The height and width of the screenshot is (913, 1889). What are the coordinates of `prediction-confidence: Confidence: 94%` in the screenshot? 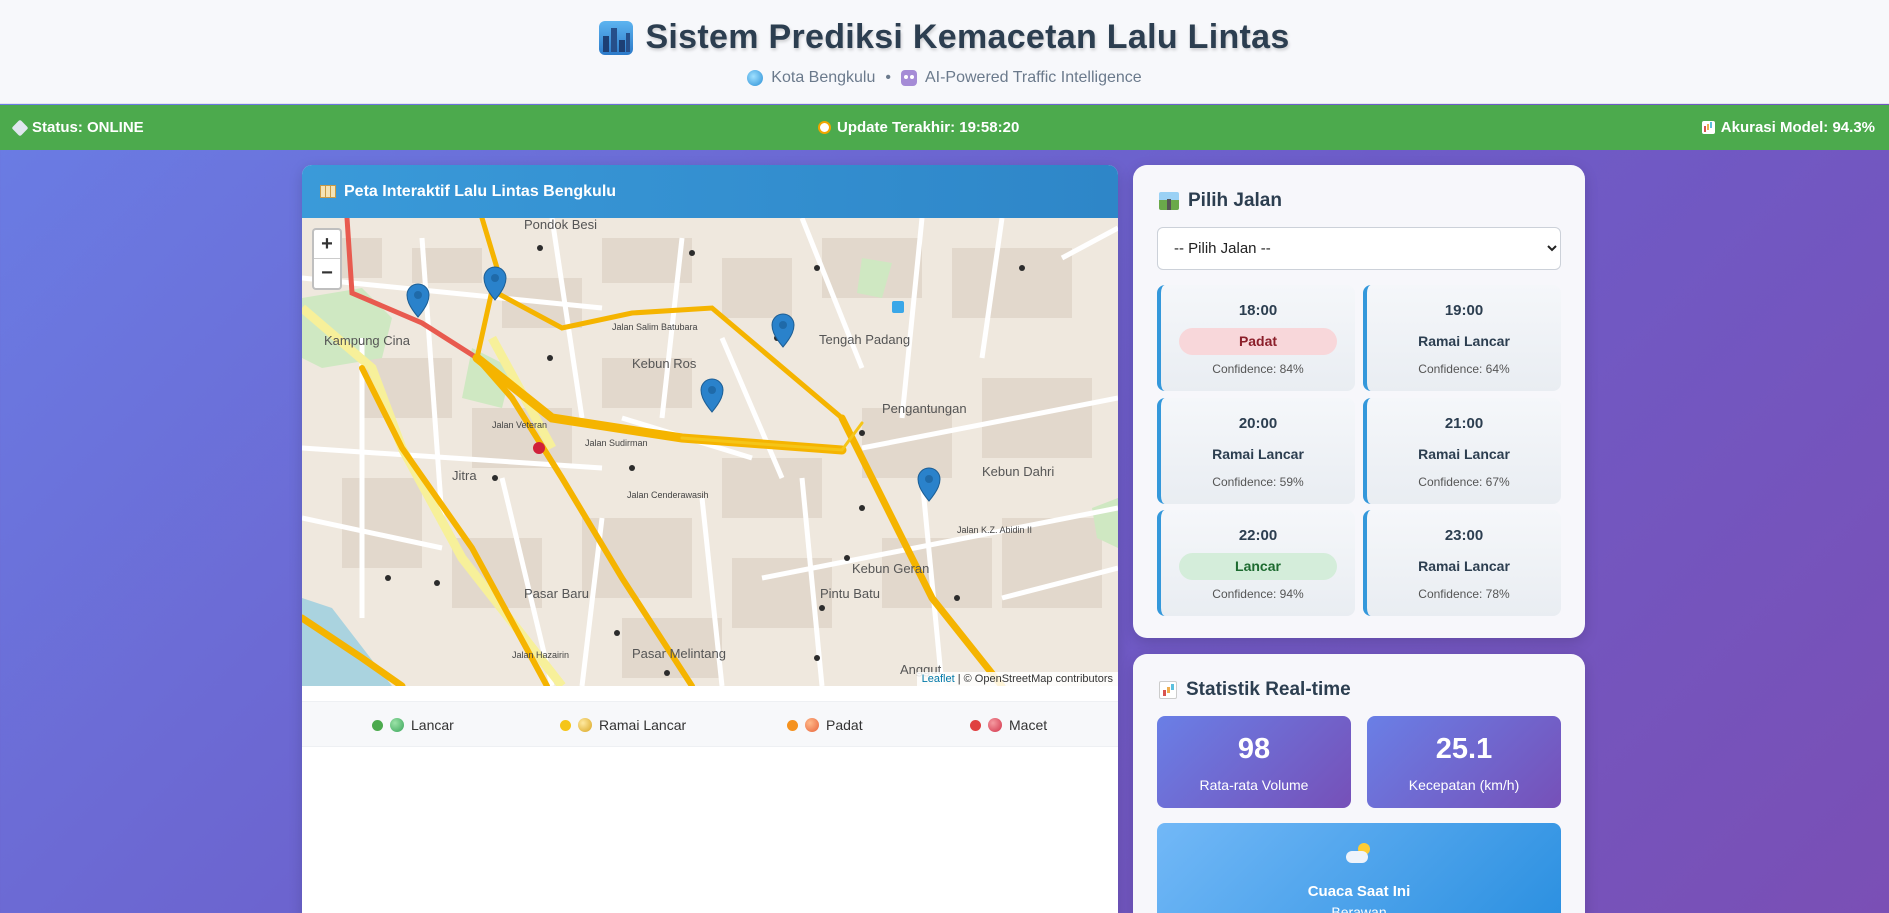 It's located at (1258, 594).